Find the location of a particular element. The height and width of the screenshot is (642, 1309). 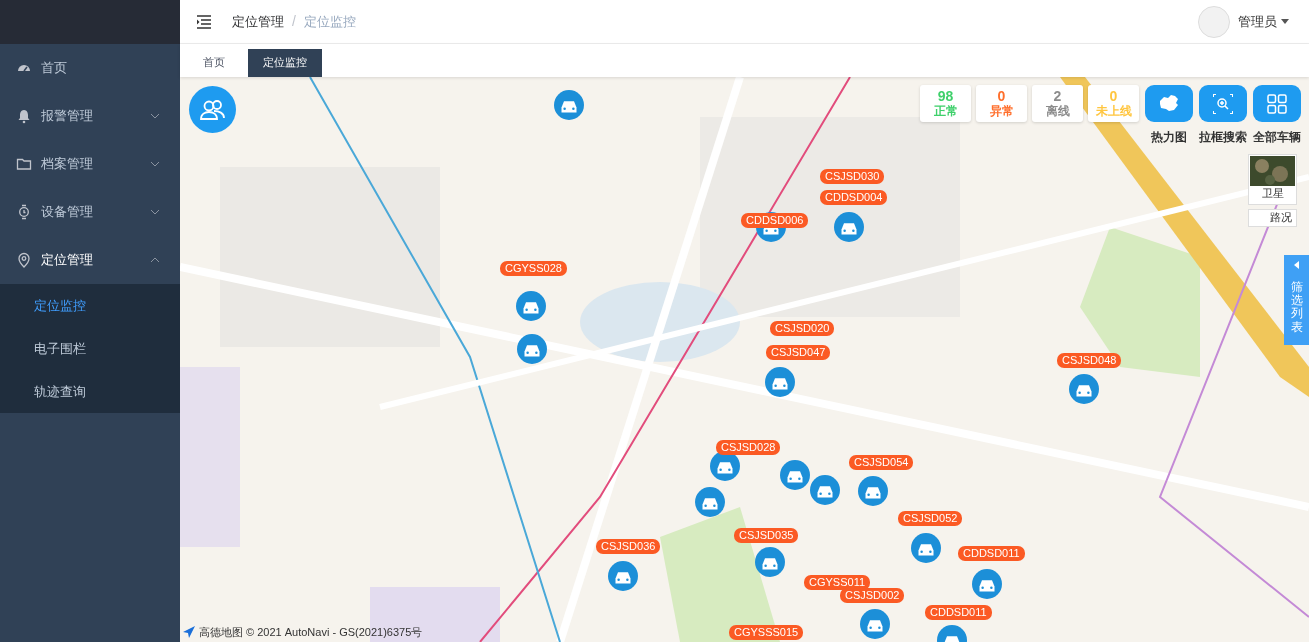

submenu-item: 电子围栏 is located at coordinates (90, 348).